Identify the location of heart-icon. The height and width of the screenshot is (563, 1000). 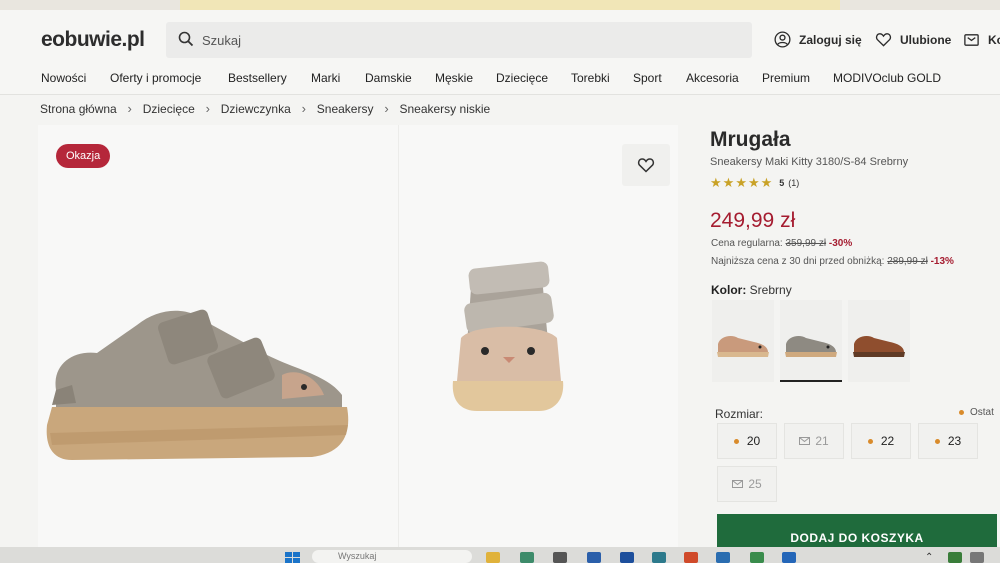
(646, 165).